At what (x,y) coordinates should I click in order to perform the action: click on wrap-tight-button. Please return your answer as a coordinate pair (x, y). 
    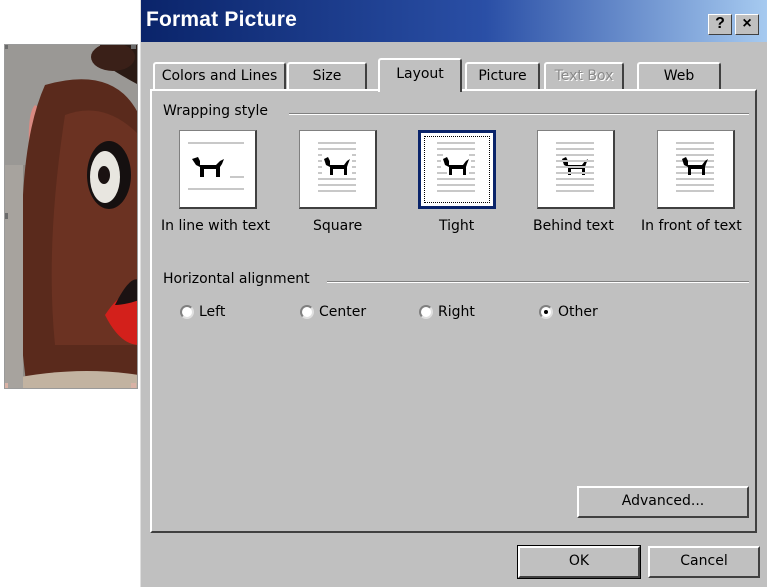
    Looking at the image, I should click on (457, 169).